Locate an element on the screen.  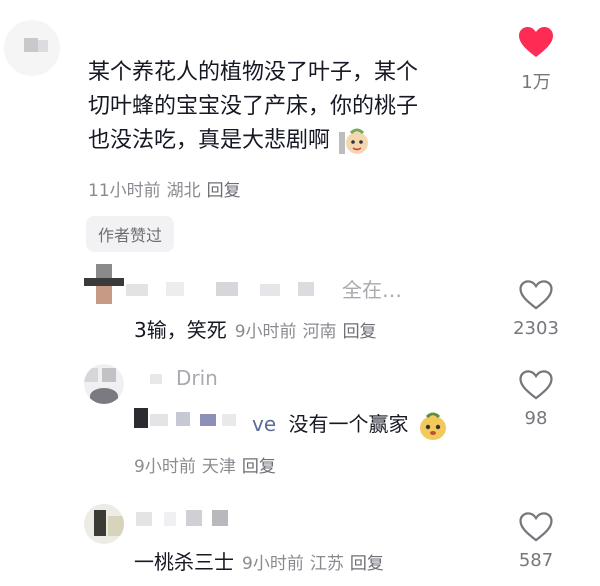
reply-meta: 9小时前 天津 回复 is located at coordinates (205, 464).